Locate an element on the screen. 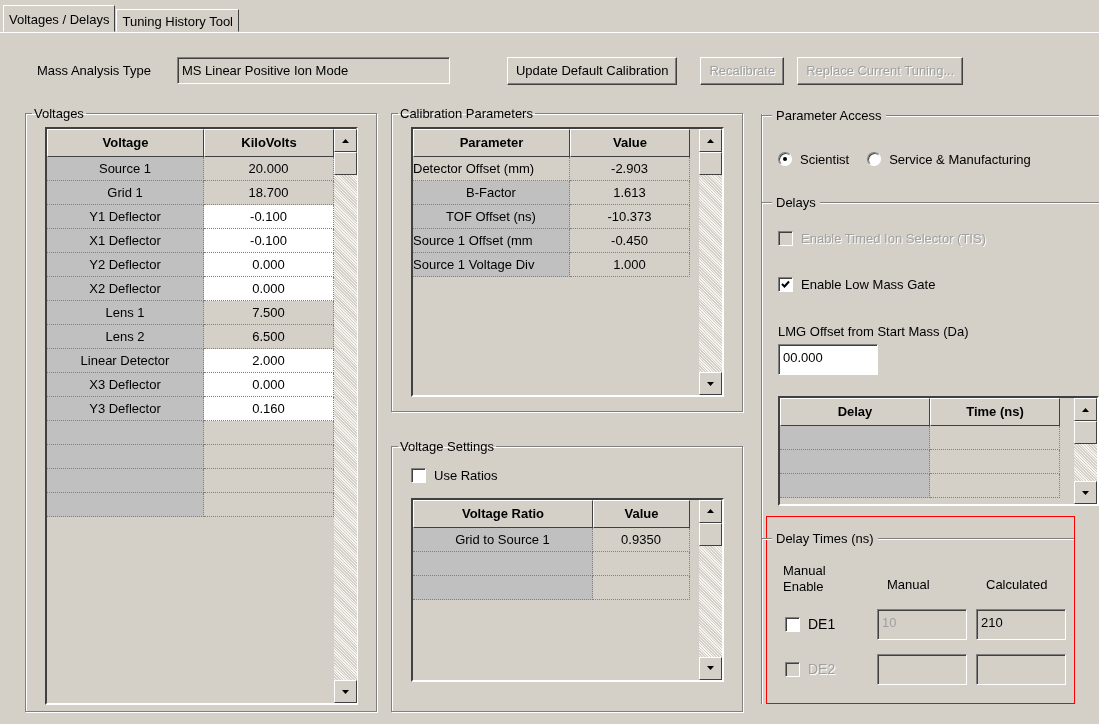 Image resolution: width=1099 pixels, height=724 pixels. section-title: Parameter Access is located at coordinates (829, 116).